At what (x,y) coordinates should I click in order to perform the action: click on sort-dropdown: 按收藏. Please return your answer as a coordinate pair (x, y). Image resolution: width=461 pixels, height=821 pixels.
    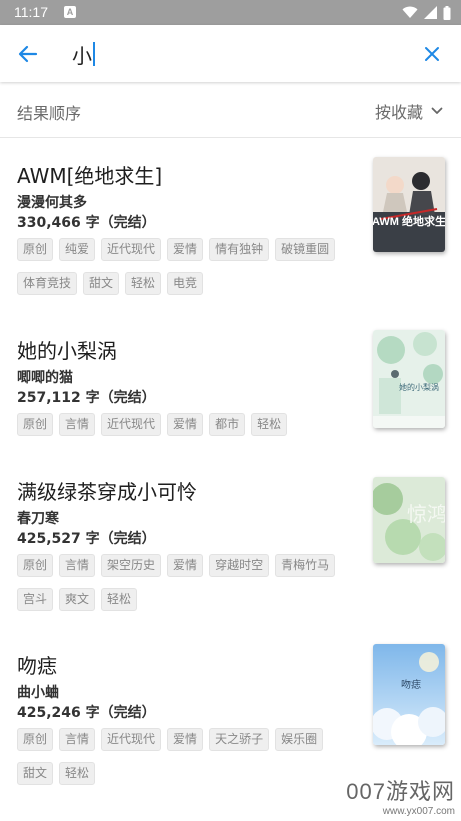
    Looking at the image, I should click on (409, 111).